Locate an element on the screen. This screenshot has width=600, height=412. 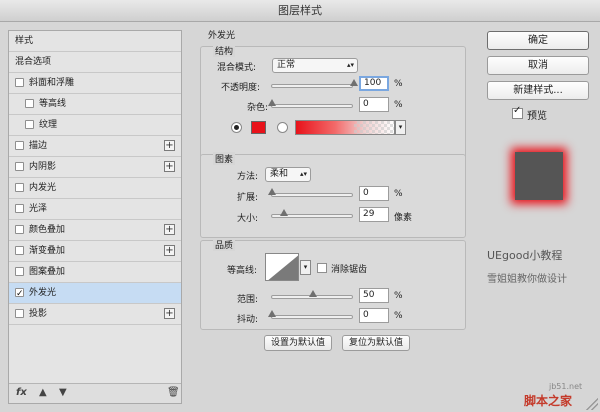
contour-curve-icon is located at coordinates (283, 267).